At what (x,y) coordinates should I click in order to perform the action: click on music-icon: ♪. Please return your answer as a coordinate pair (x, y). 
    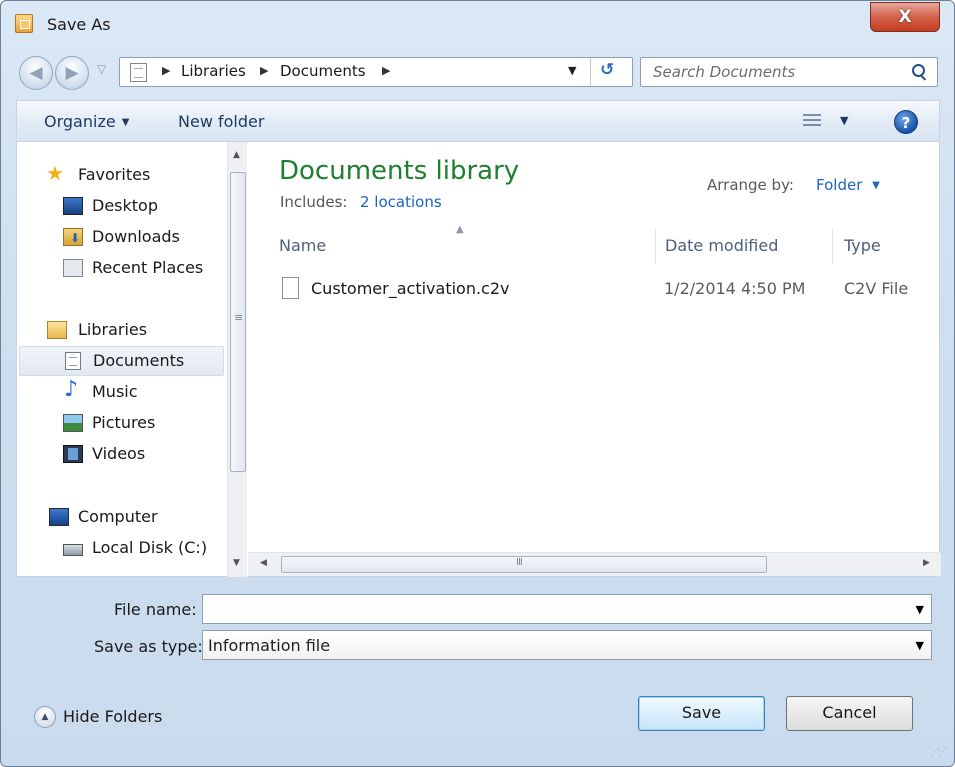
    Looking at the image, I should click on (71, 389).